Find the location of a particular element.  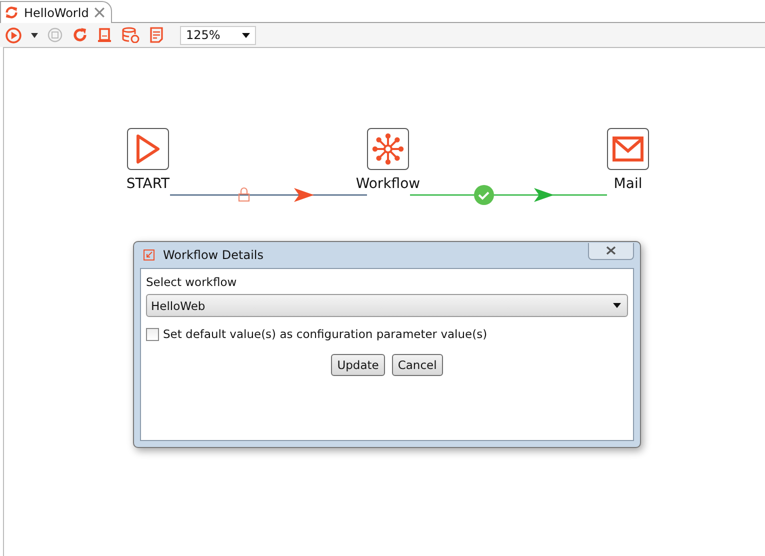

close-button is located at coordinates (611, 251).